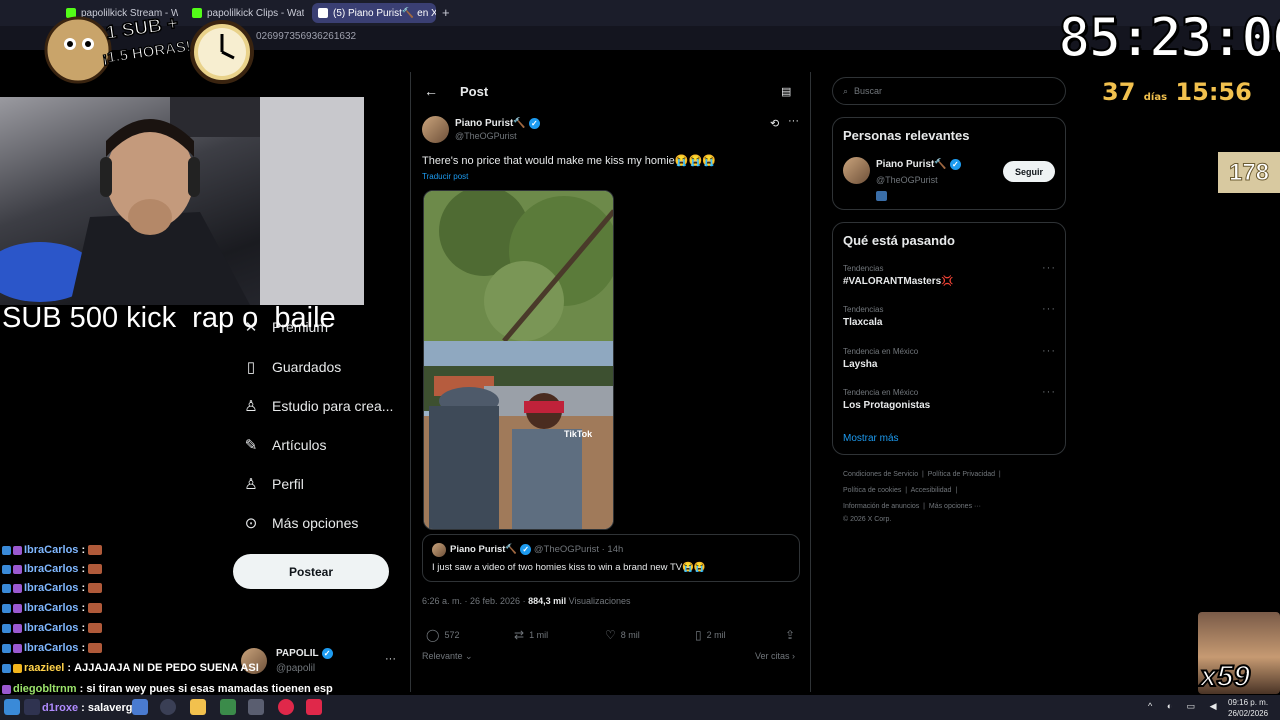 The image size is (1280, 720). I want to click on grok-icon: ⟲, so click(774, 123).